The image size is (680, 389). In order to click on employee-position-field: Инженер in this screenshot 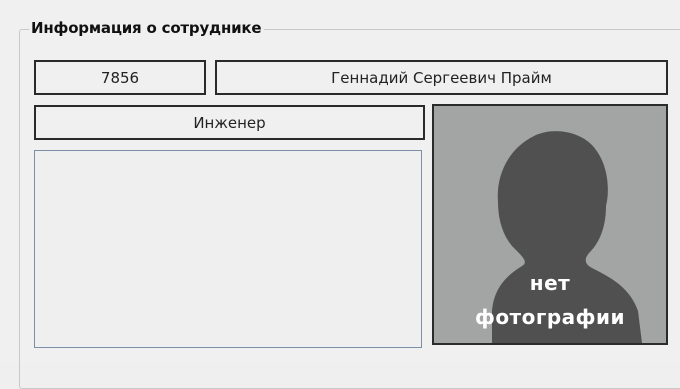, I will do `click(229, 122)`.